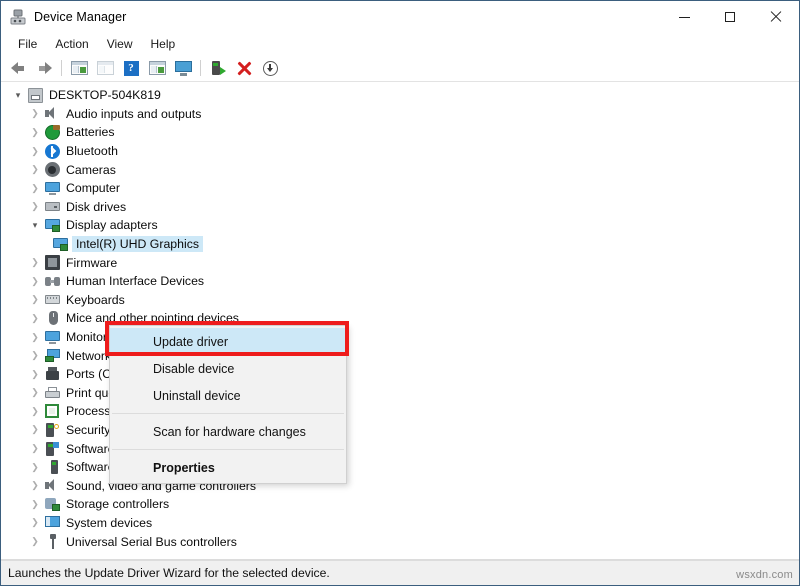 The width and height of the screenshot is (800, 586). Describe the element at coordinates (152, 318) in the screenshot. I see `tree-item-label: Mice and other pointing devices` at that location.